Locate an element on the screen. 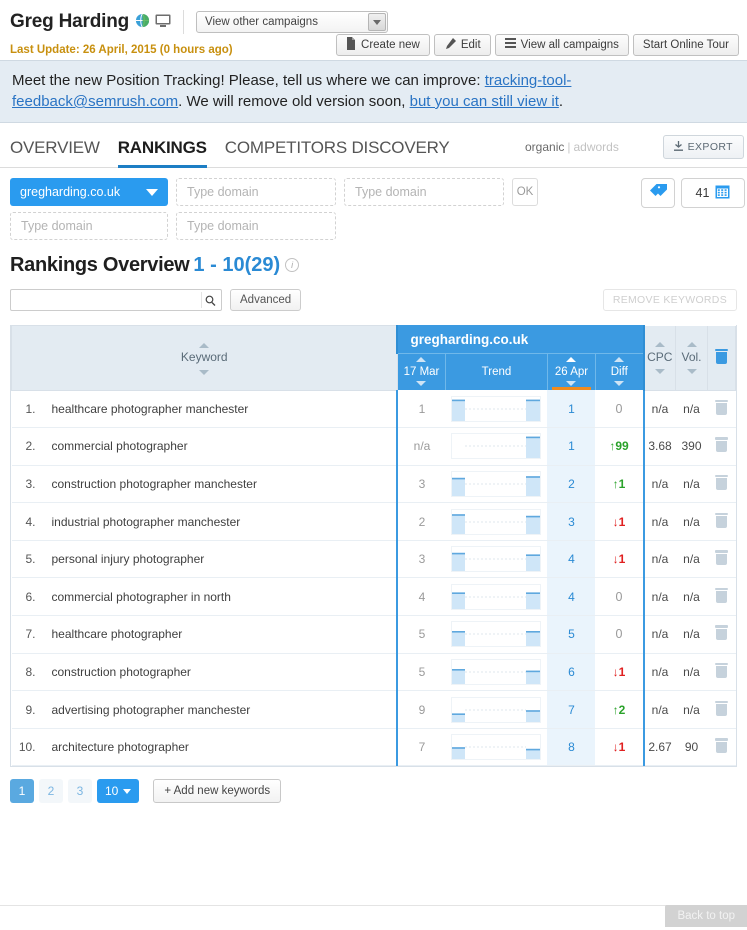  row-current-position: 6 is located at coordinates (571, 672).